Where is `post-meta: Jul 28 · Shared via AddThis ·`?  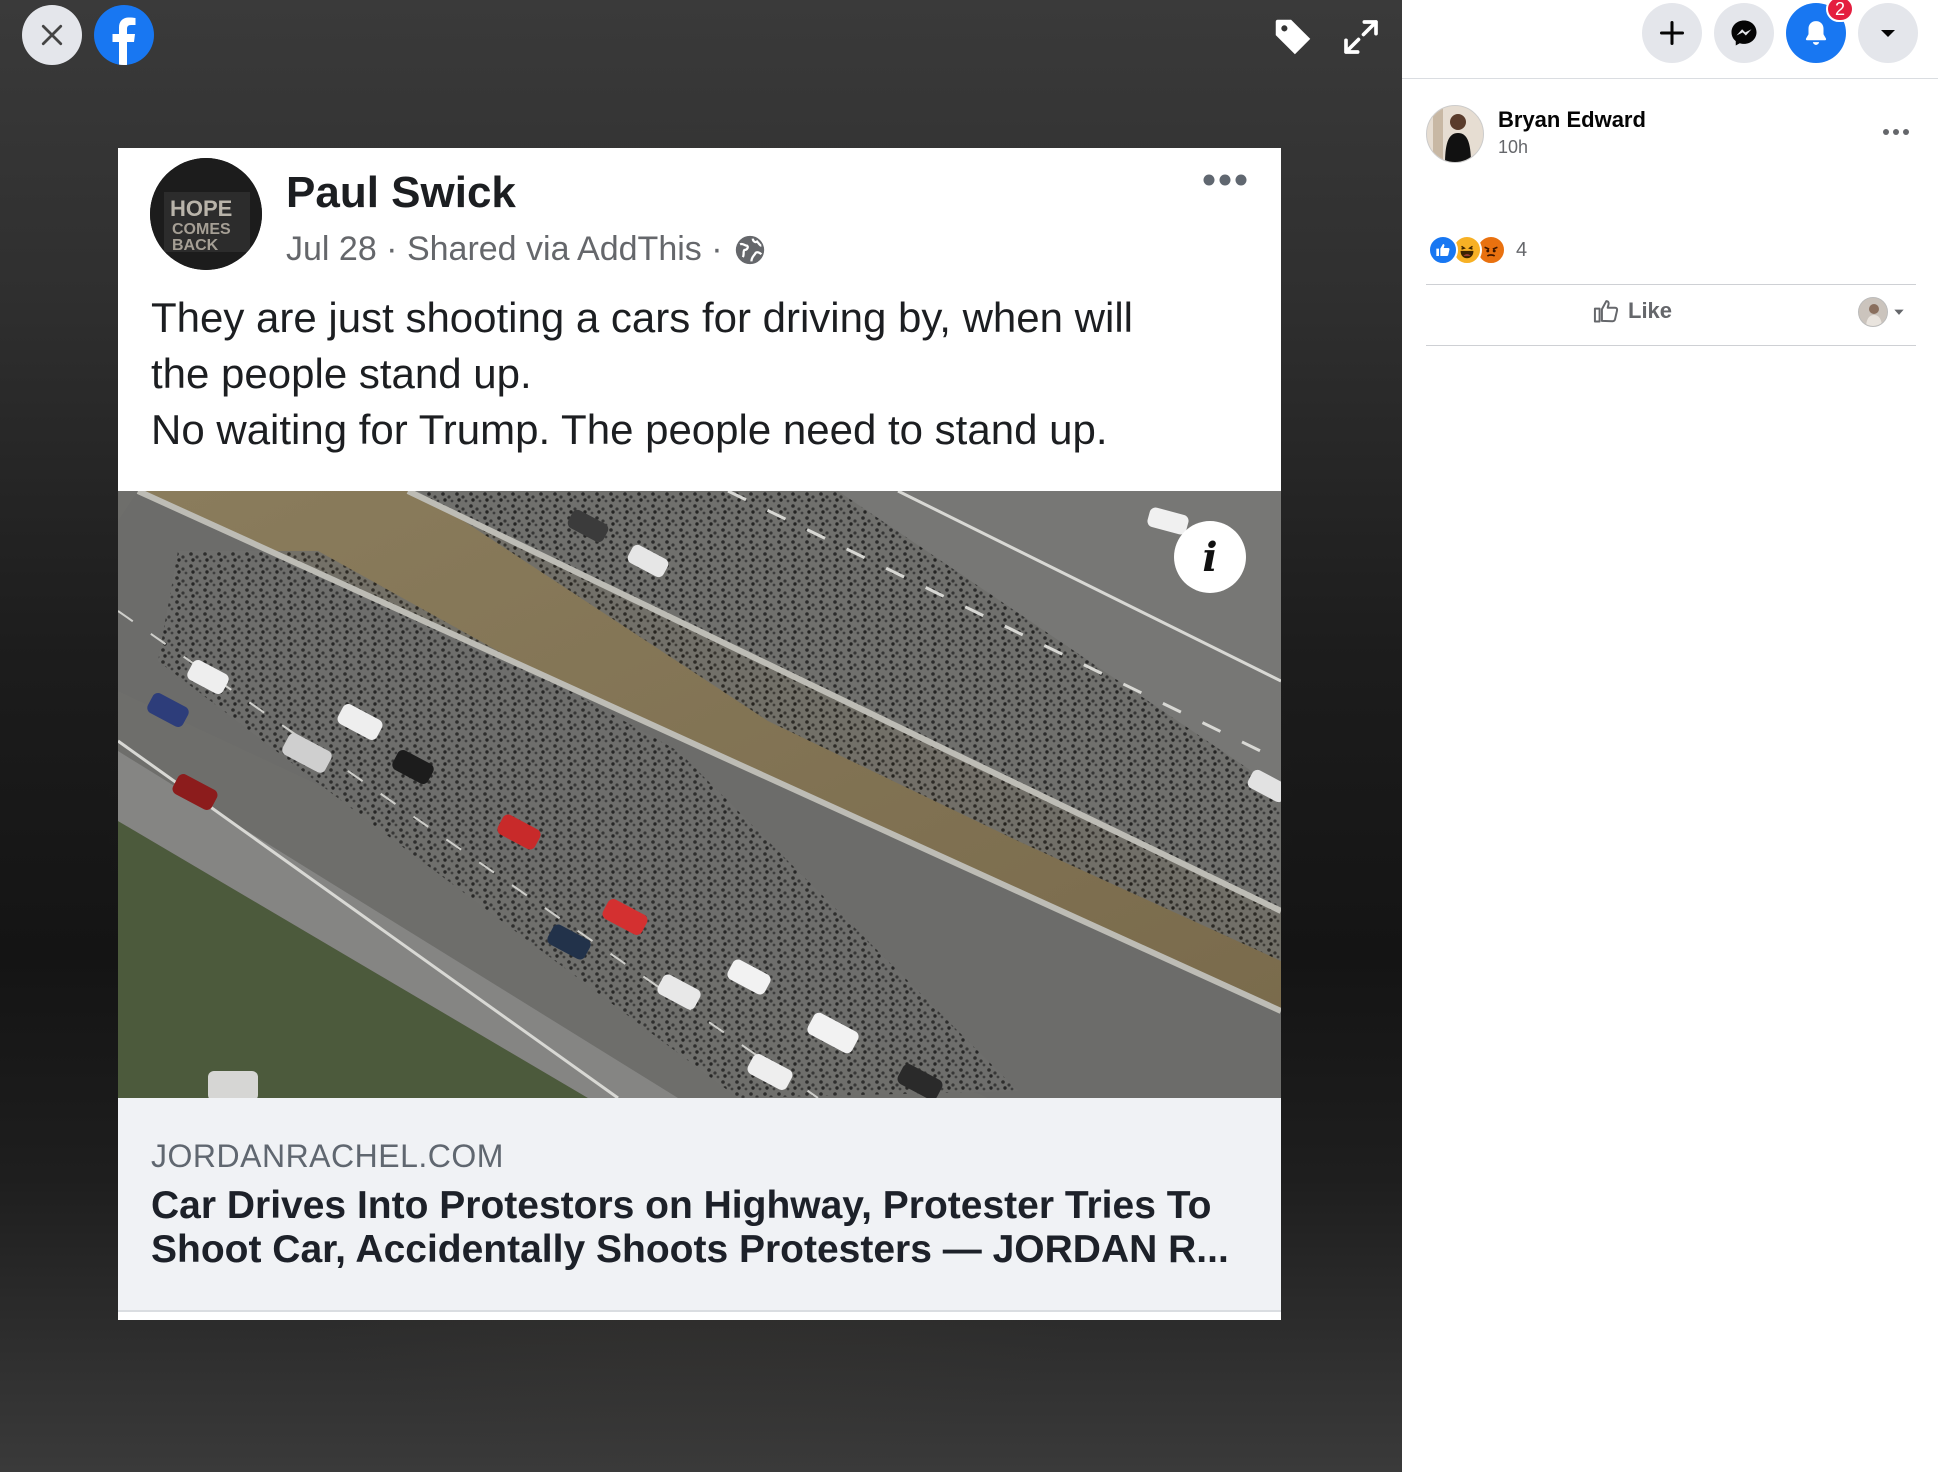
post-meta: Jul 28 · Shared via AddThis · is located at coordinates (526, 249).